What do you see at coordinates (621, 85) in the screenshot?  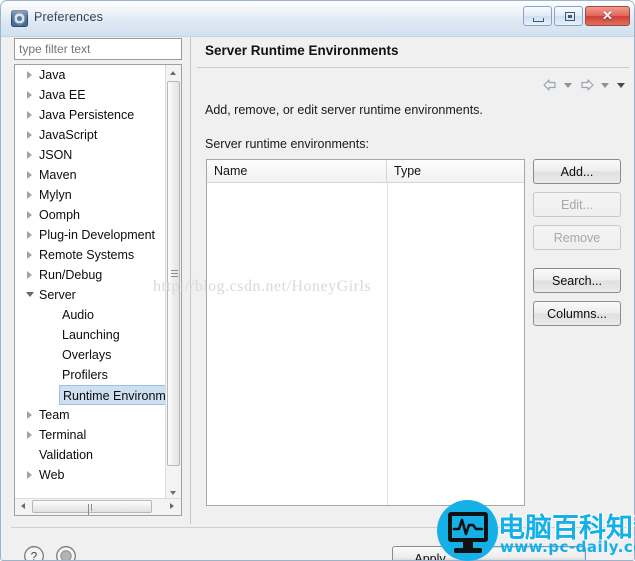 I see `view-menu-icon` at bounding box center [621, 85].